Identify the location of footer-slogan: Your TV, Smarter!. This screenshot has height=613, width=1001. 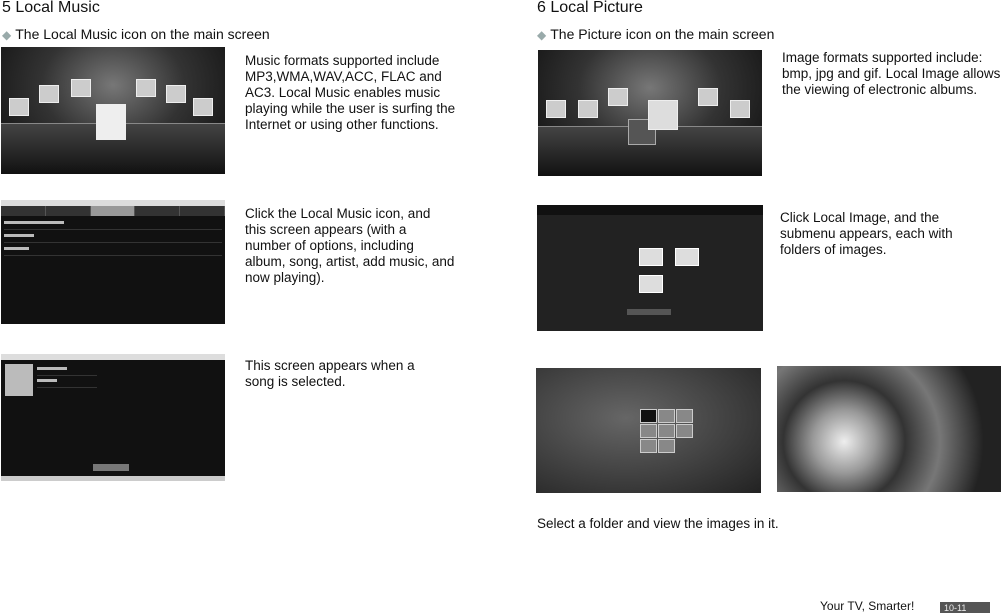
(867, 606).